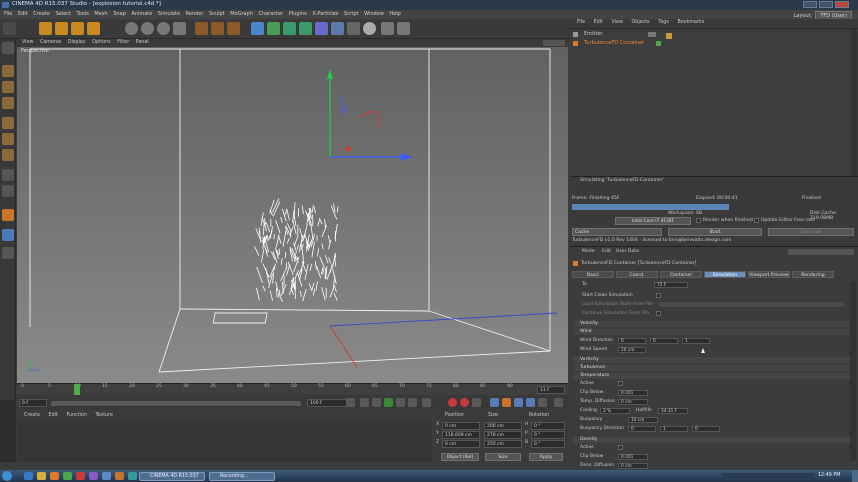  What do you see at coordinates (715, 232) in the screenshot?
I see `sim-start-button: Start` at bounding box center [715, 232].